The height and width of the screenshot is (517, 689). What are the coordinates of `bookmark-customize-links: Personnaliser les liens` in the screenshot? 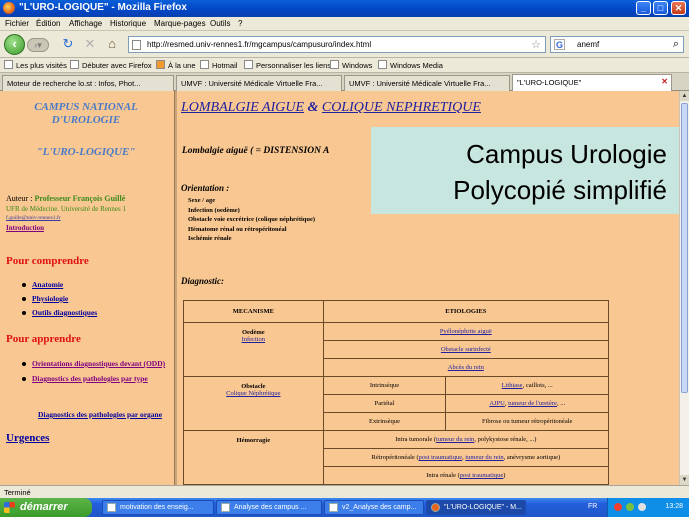 It's located at (287, 65).